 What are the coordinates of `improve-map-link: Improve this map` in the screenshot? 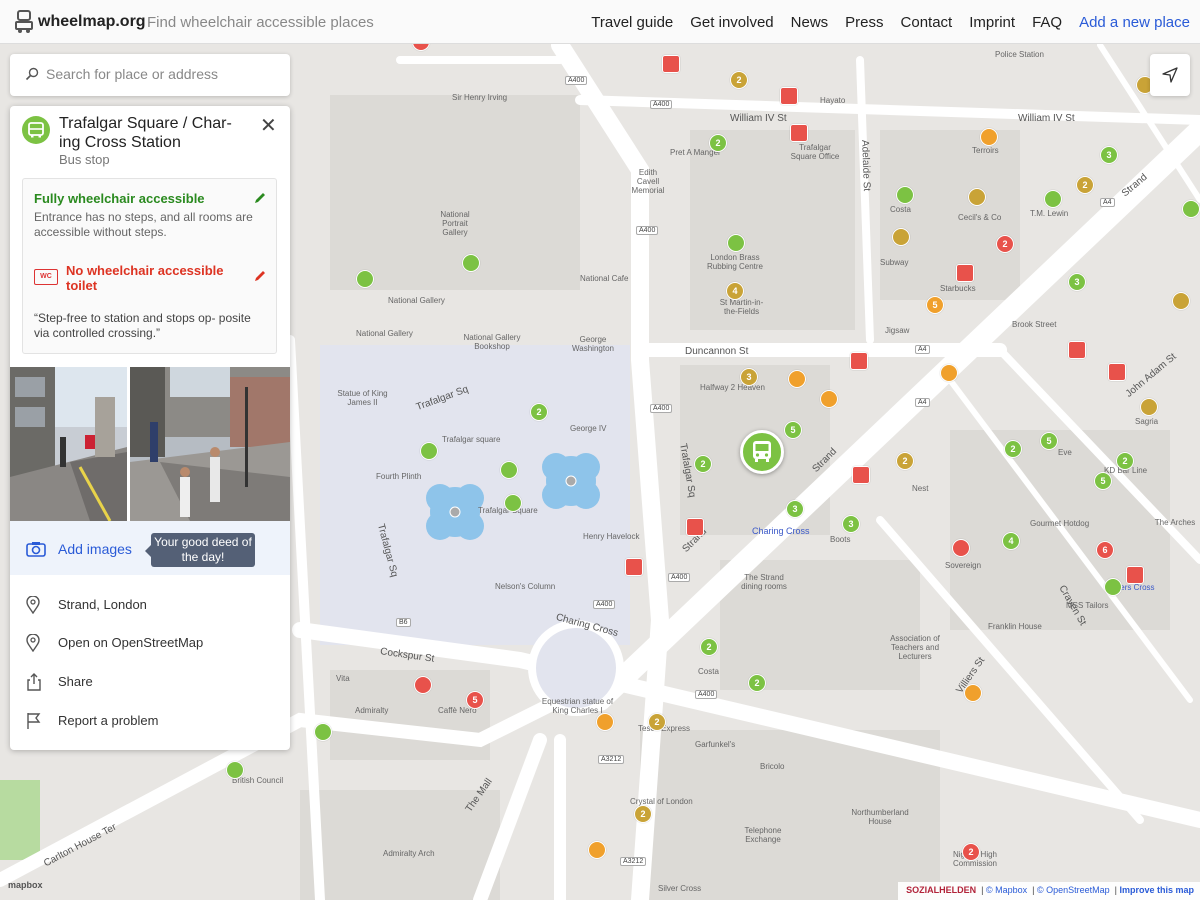 It's located at (1156, 890).